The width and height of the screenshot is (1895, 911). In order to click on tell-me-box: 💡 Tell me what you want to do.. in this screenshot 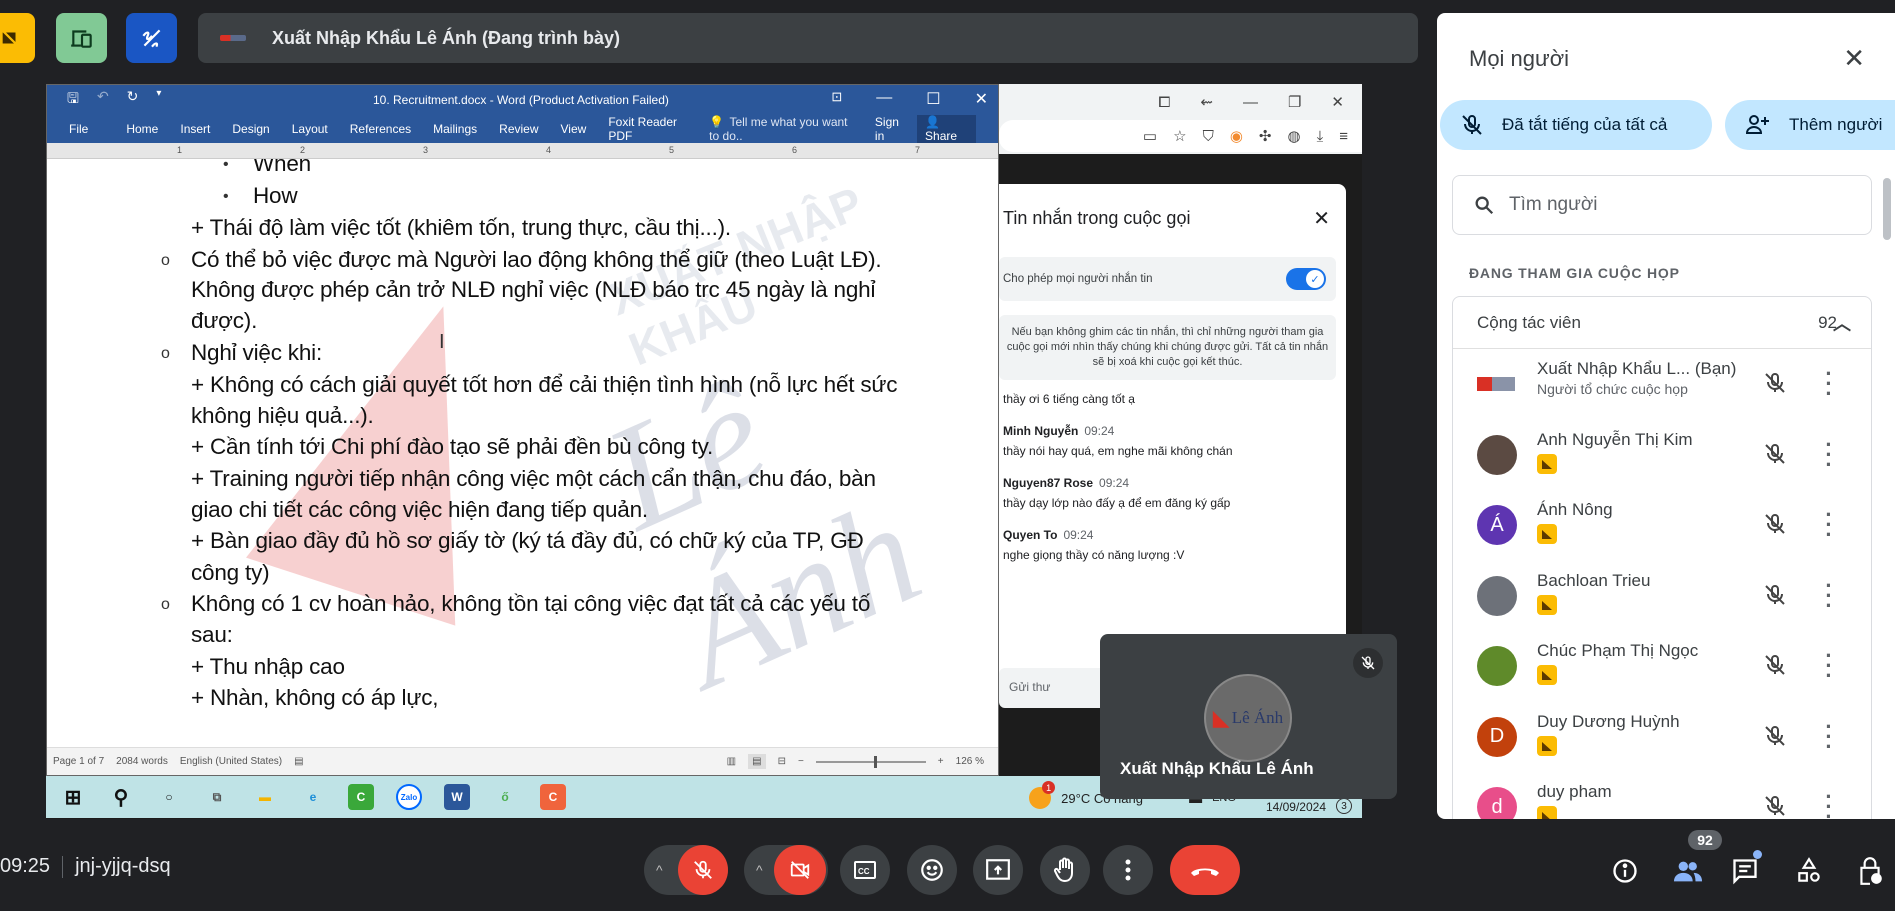, I will do `click(781, 129)`.